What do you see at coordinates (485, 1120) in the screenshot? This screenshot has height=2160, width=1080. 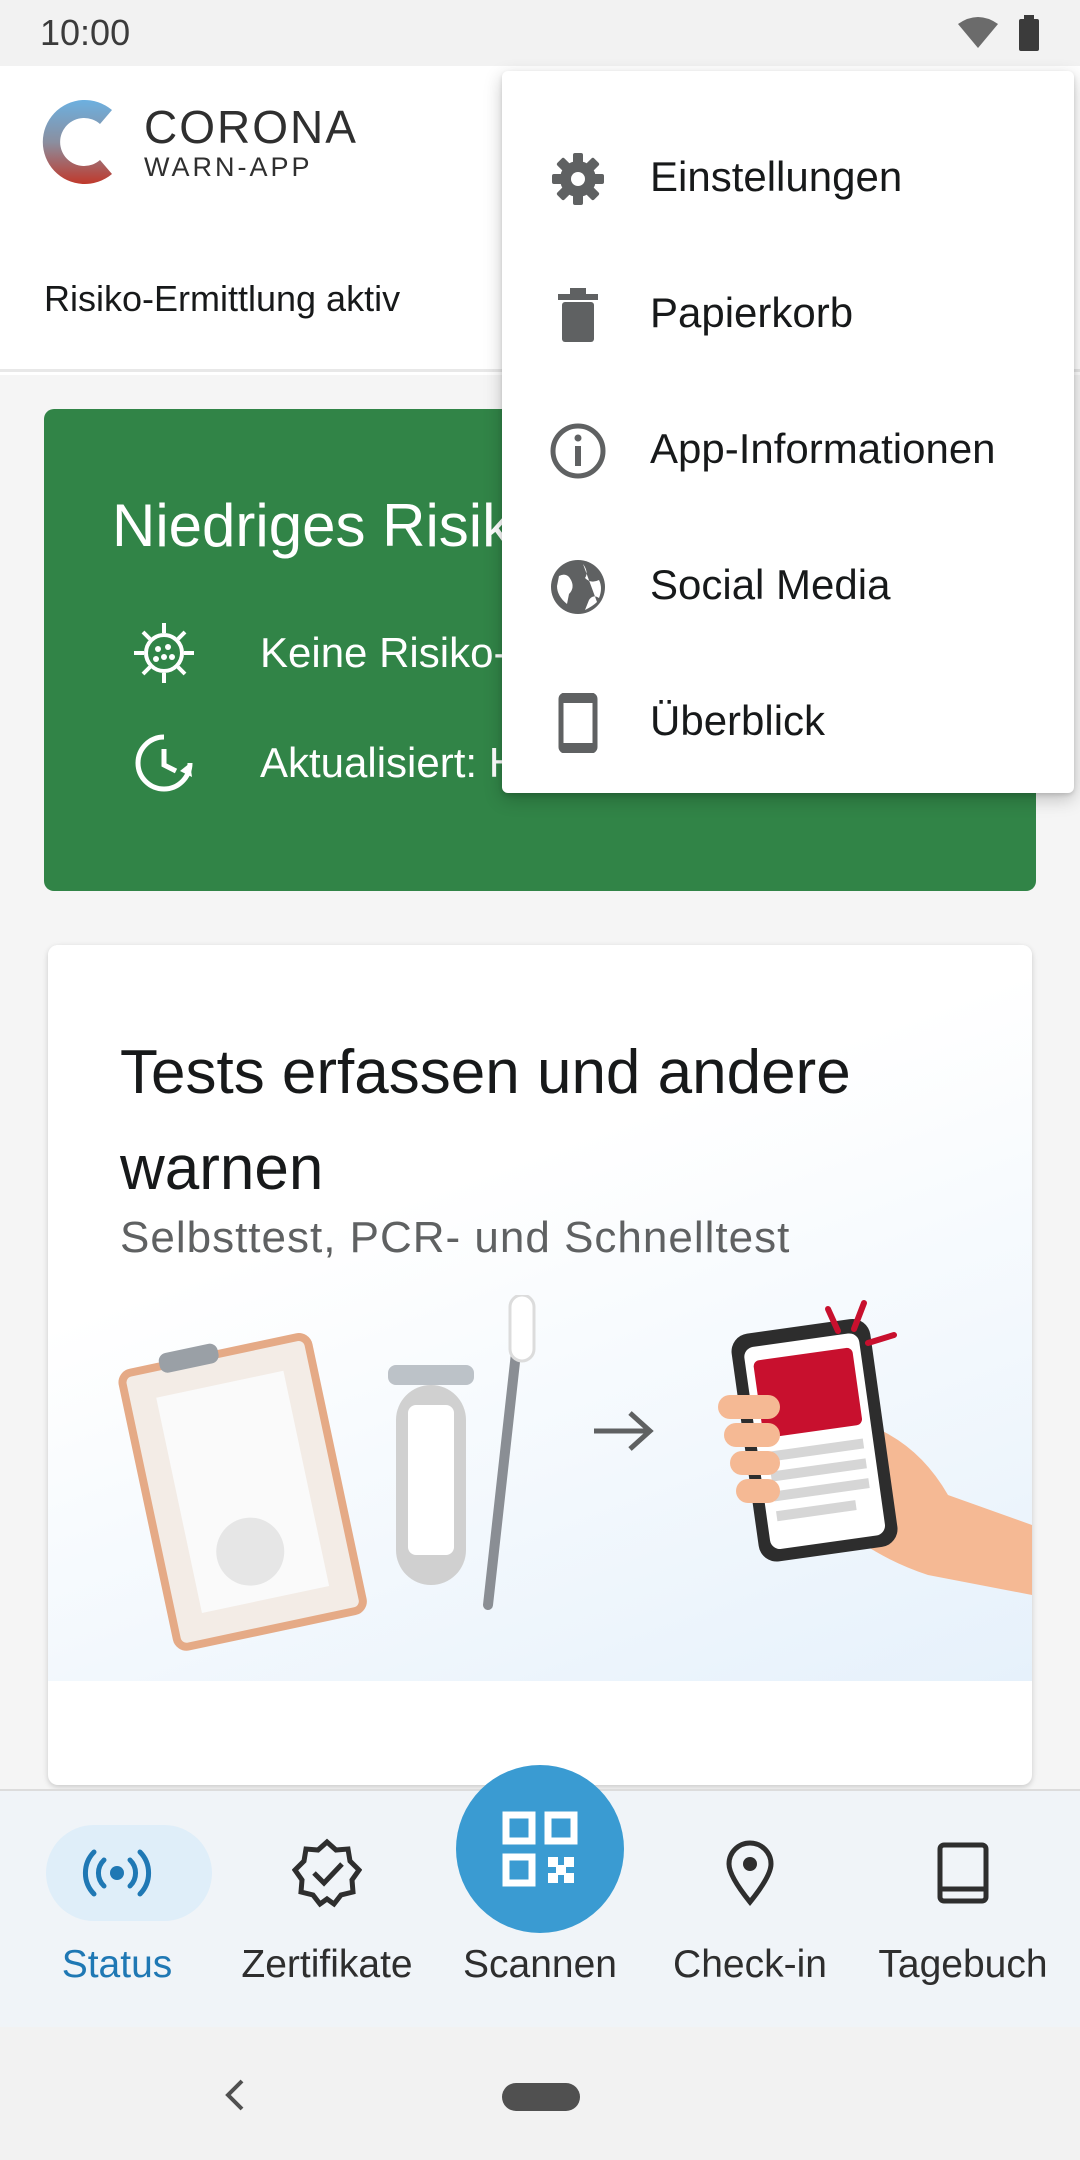 I see `tests-card-title: Tests erfassen und andere warnen` at bounding box center [485, 1120].